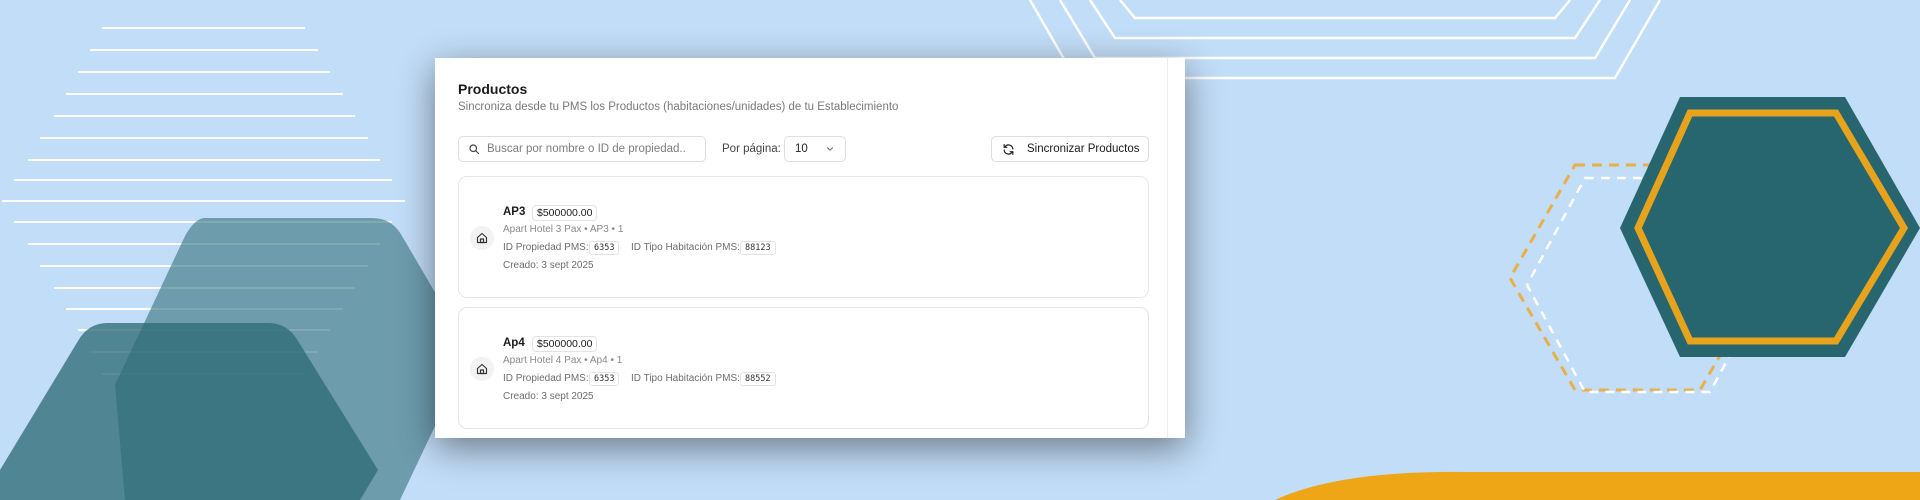 Image resolution: width=1920 pixels, height=500 pixels. Describe the element at coordinates (474, 149) in the screenshot. I see `search-icon` at that location.